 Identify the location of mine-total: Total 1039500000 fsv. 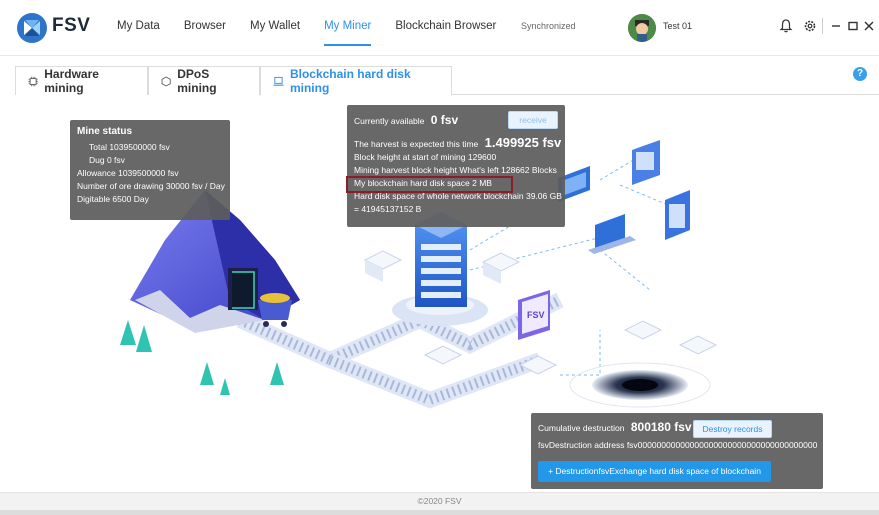
(129, 147).